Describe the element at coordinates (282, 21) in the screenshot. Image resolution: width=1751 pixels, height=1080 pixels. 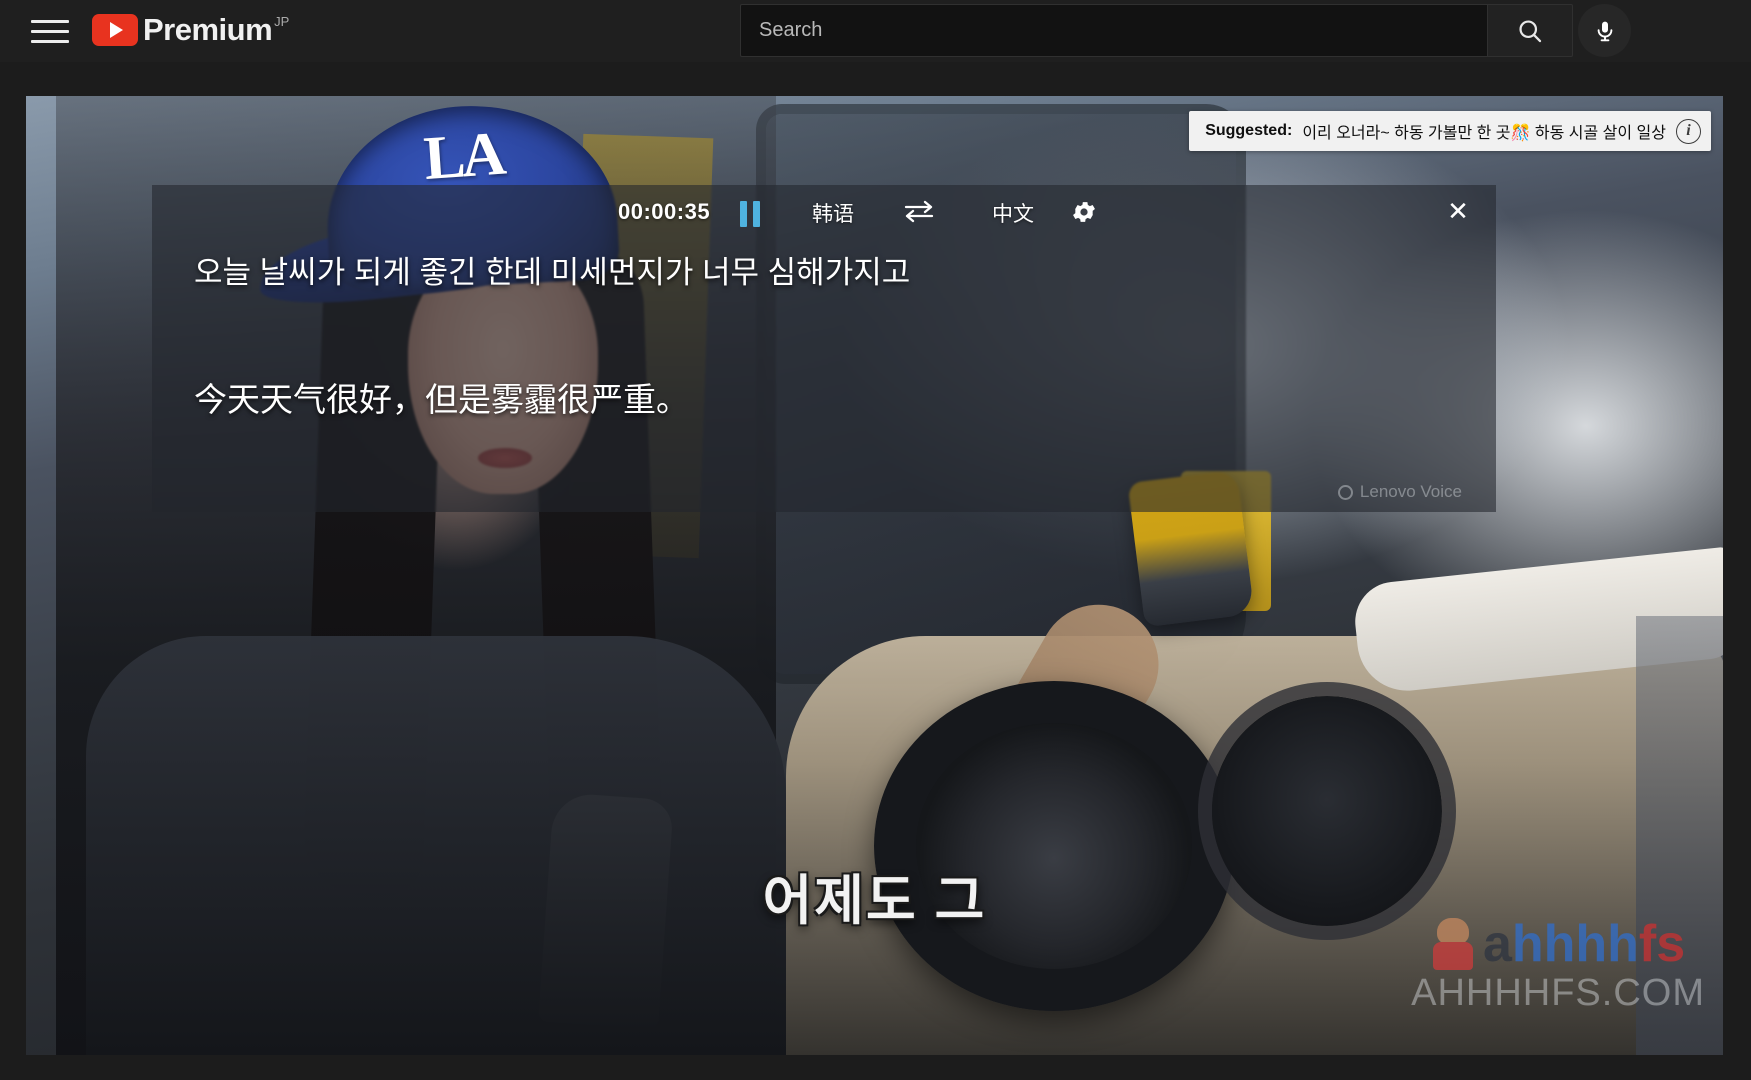
I see `logo-country-code: JP` at that location.